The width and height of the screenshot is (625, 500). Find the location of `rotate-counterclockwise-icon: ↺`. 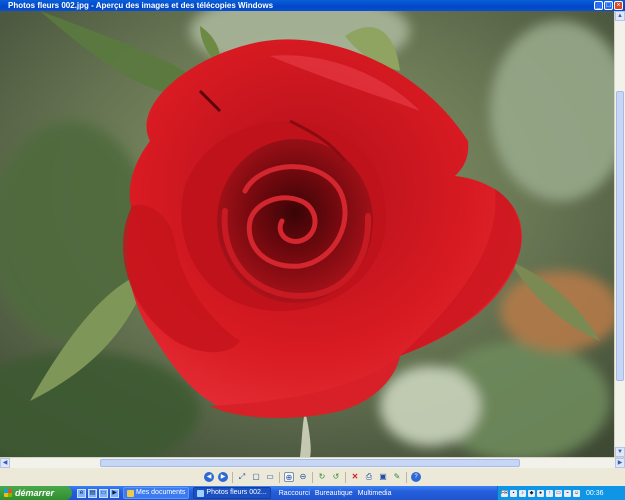

rotate-counterclockwise-icon: ↺ is located at coordinates (336, 477).